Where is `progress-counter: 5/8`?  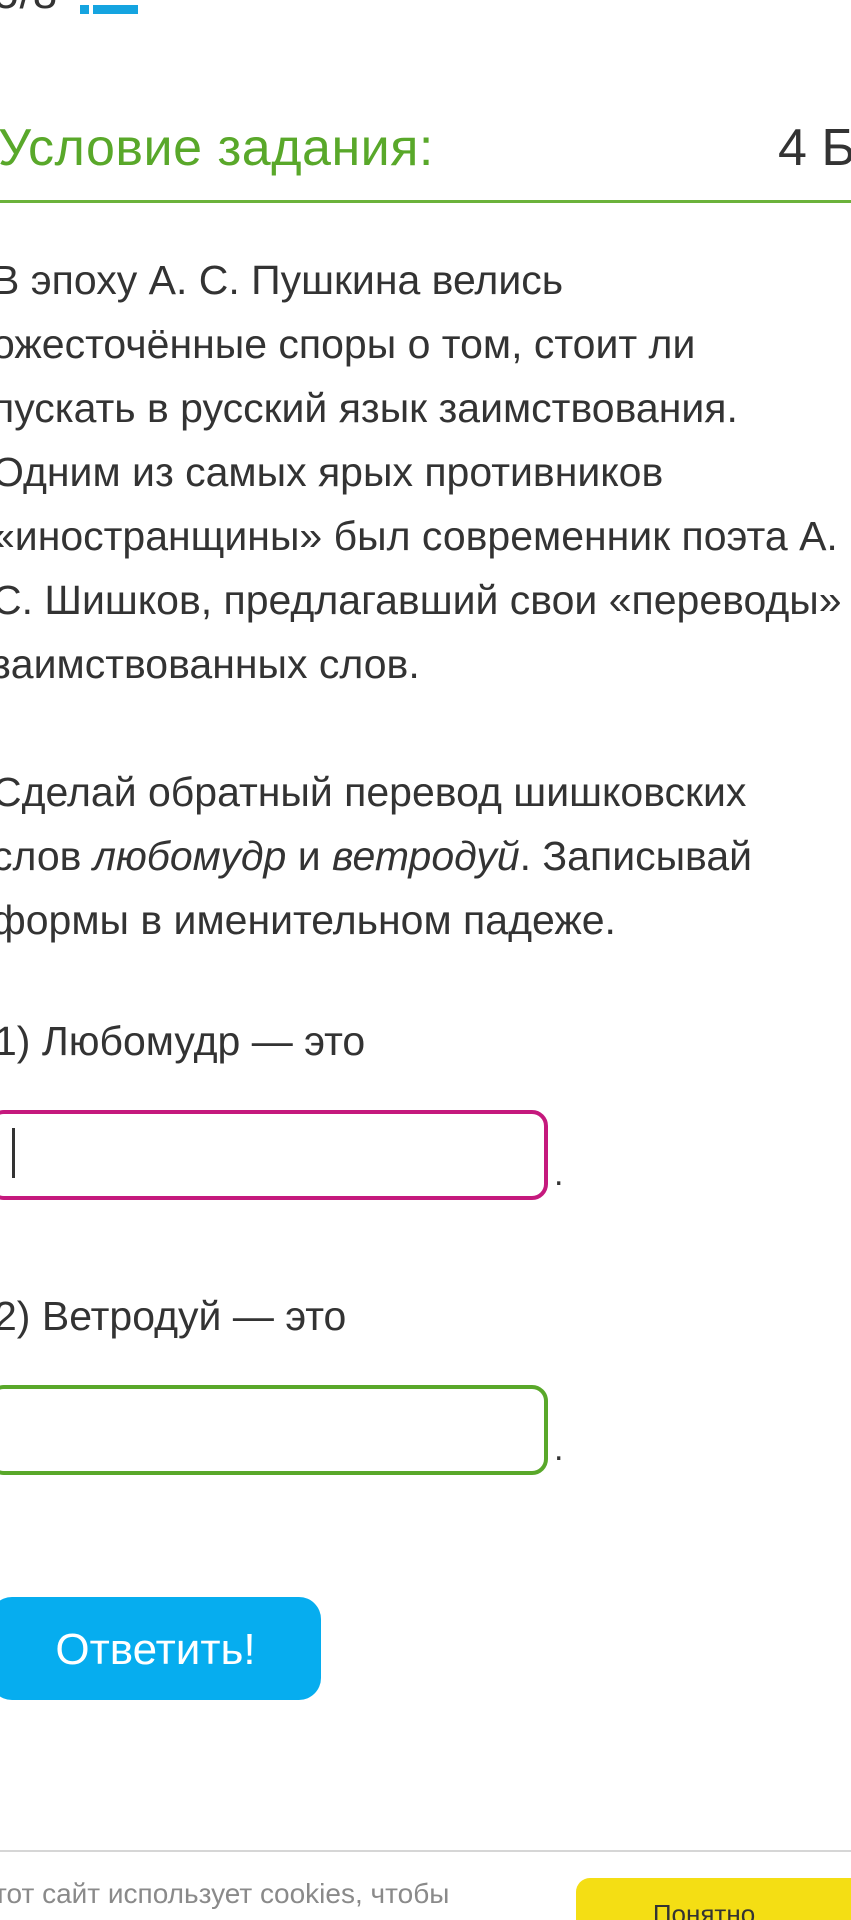
progress-counter: 5/8 is located at coordinates (29, 9).